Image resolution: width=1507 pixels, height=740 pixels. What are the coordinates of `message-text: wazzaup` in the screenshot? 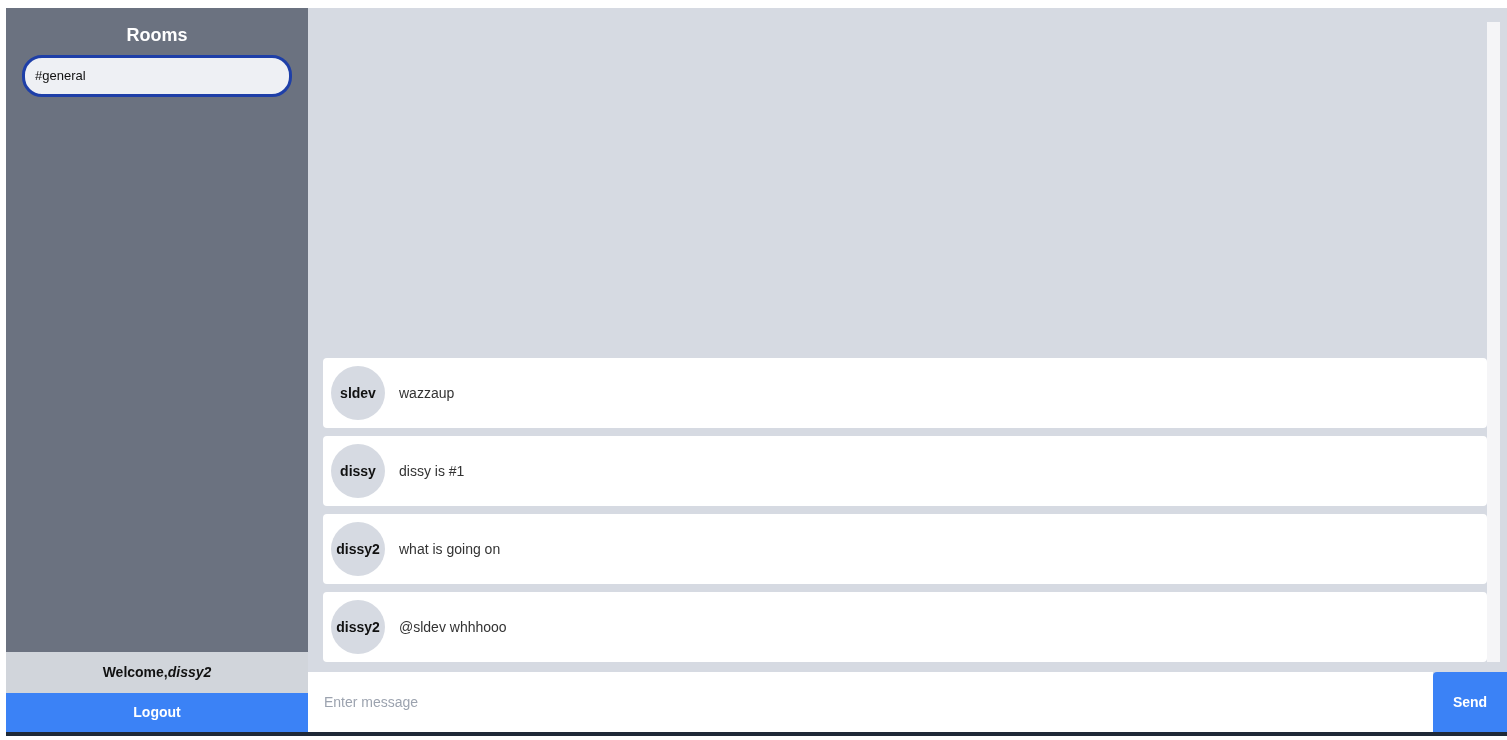 It's located at (427, 393).